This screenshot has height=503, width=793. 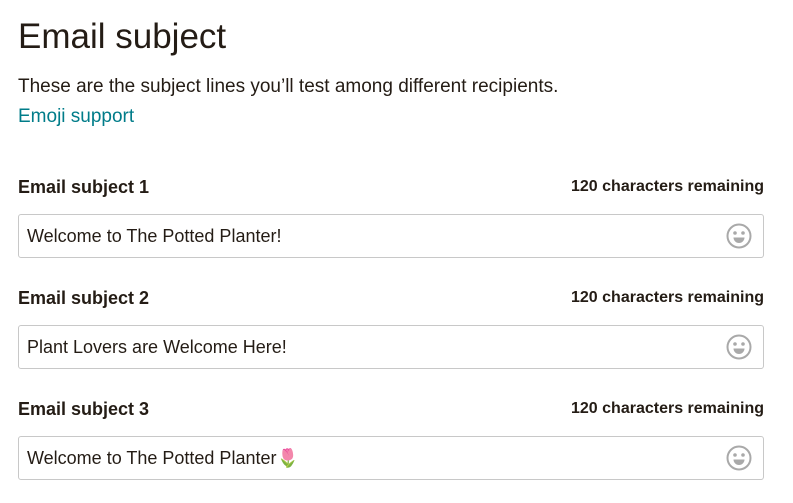 What do you see at coordinates (667, 408) in the screenshot?
I see `email-subject-3-character-count: 120 characters remaining` at bounding box center [667, 408].